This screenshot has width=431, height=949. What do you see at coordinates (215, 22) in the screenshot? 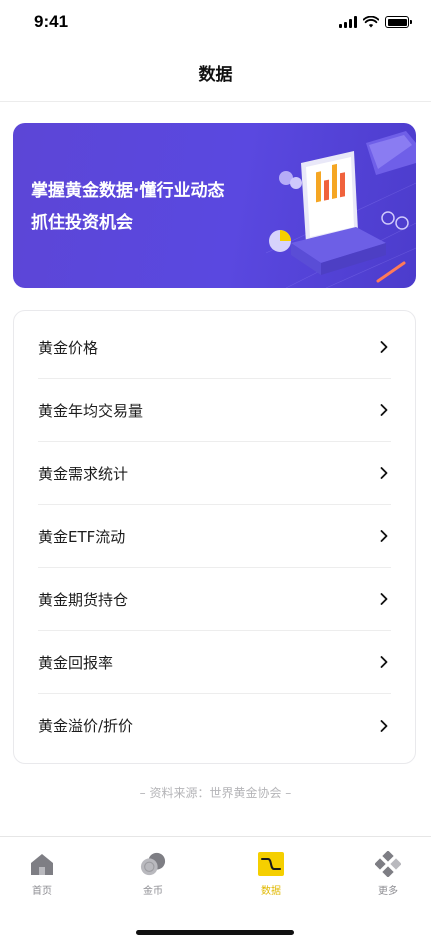
I see `status-bar: 9:41` at bounding box center [215, 22].